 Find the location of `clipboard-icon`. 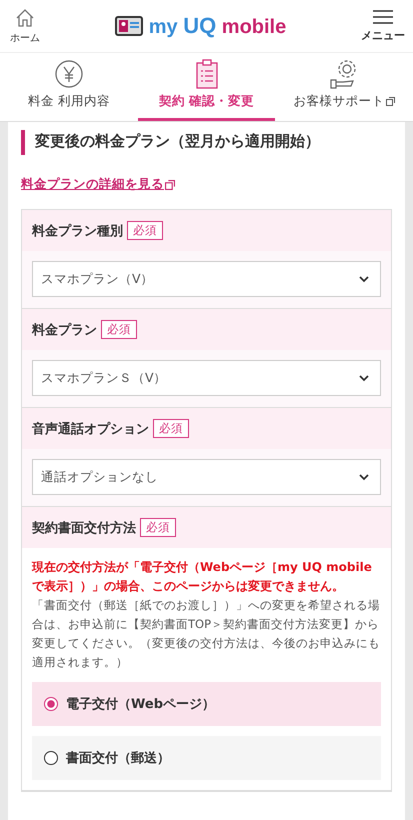

clipboard-icon is located at coordinates (206, 74).